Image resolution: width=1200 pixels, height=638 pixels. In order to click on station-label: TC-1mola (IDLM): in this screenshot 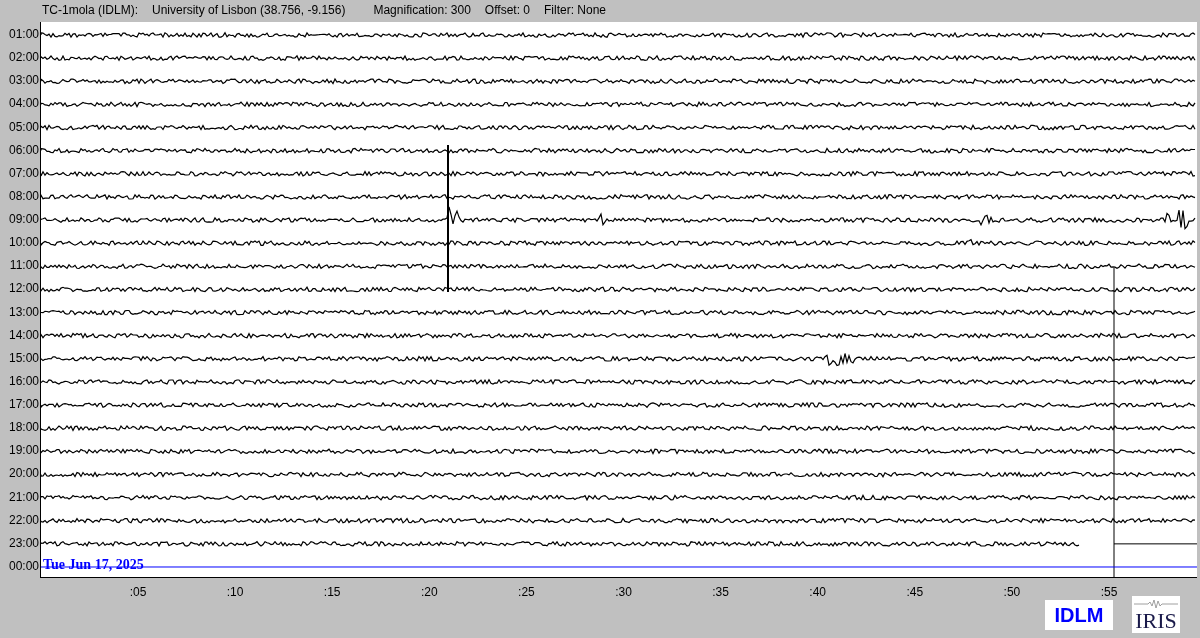, I will do `click(90, 10)`.